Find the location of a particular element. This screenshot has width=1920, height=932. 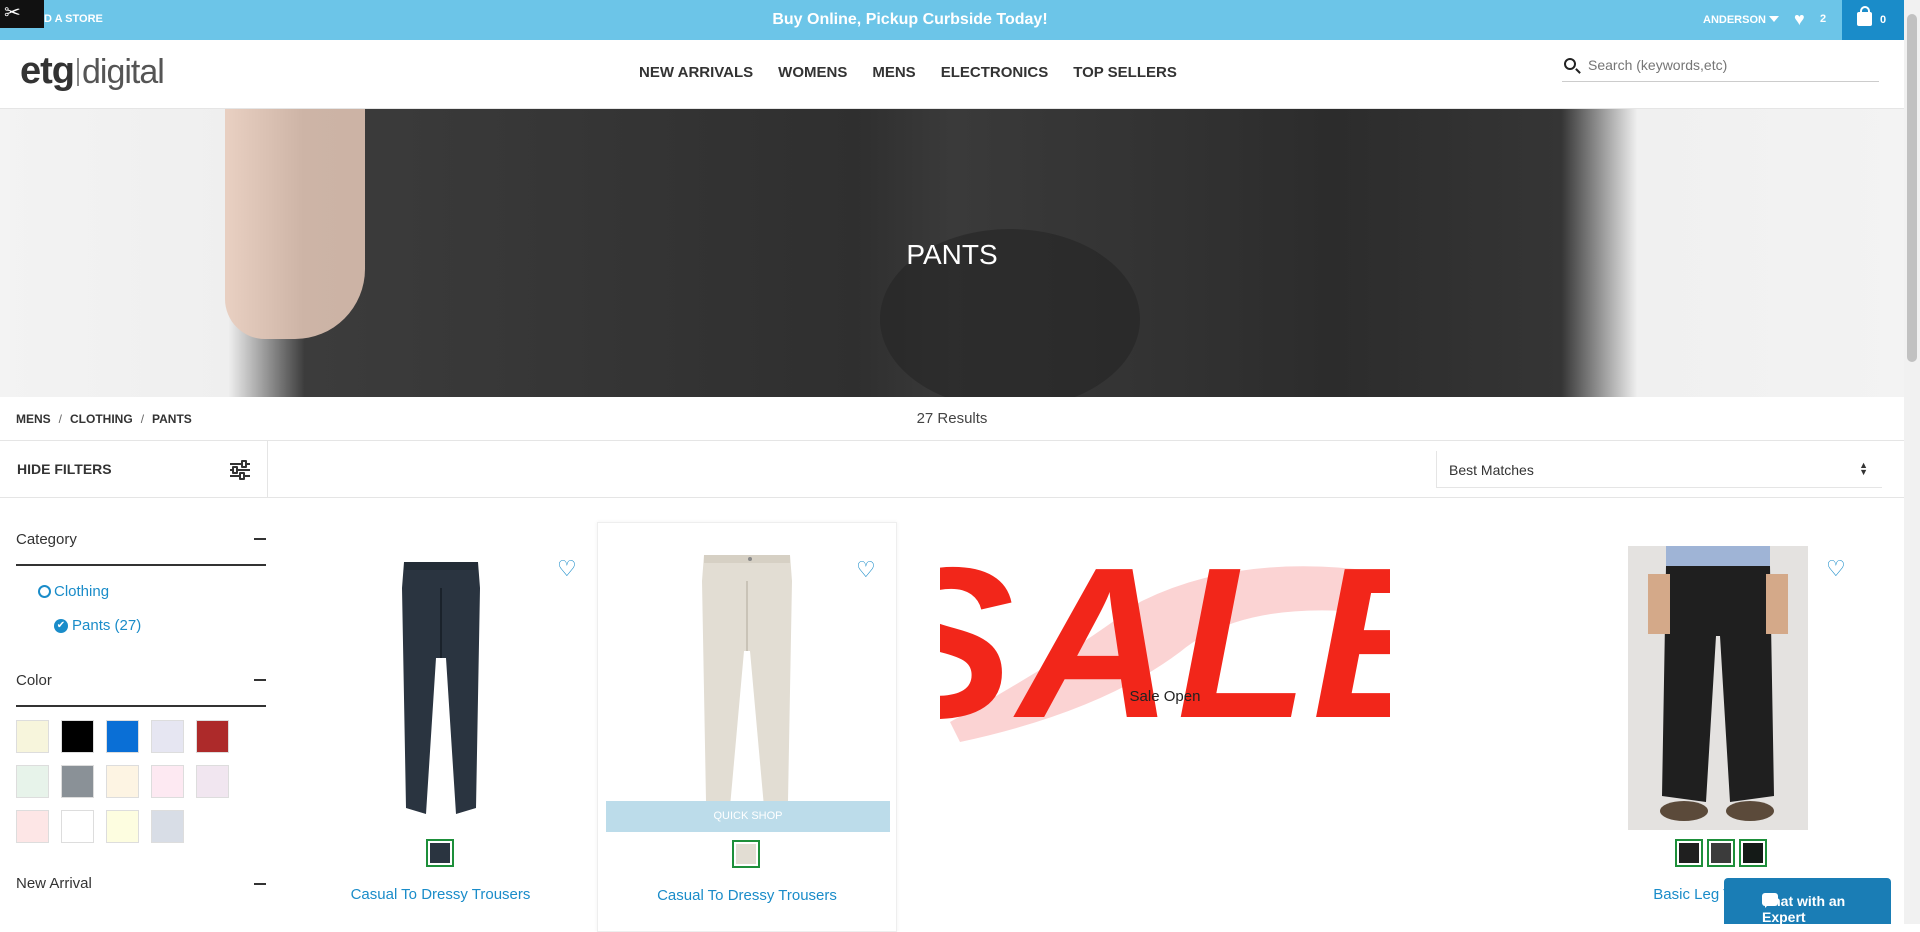

nav-womens: WOMENS is located at coordinates (812, 72).